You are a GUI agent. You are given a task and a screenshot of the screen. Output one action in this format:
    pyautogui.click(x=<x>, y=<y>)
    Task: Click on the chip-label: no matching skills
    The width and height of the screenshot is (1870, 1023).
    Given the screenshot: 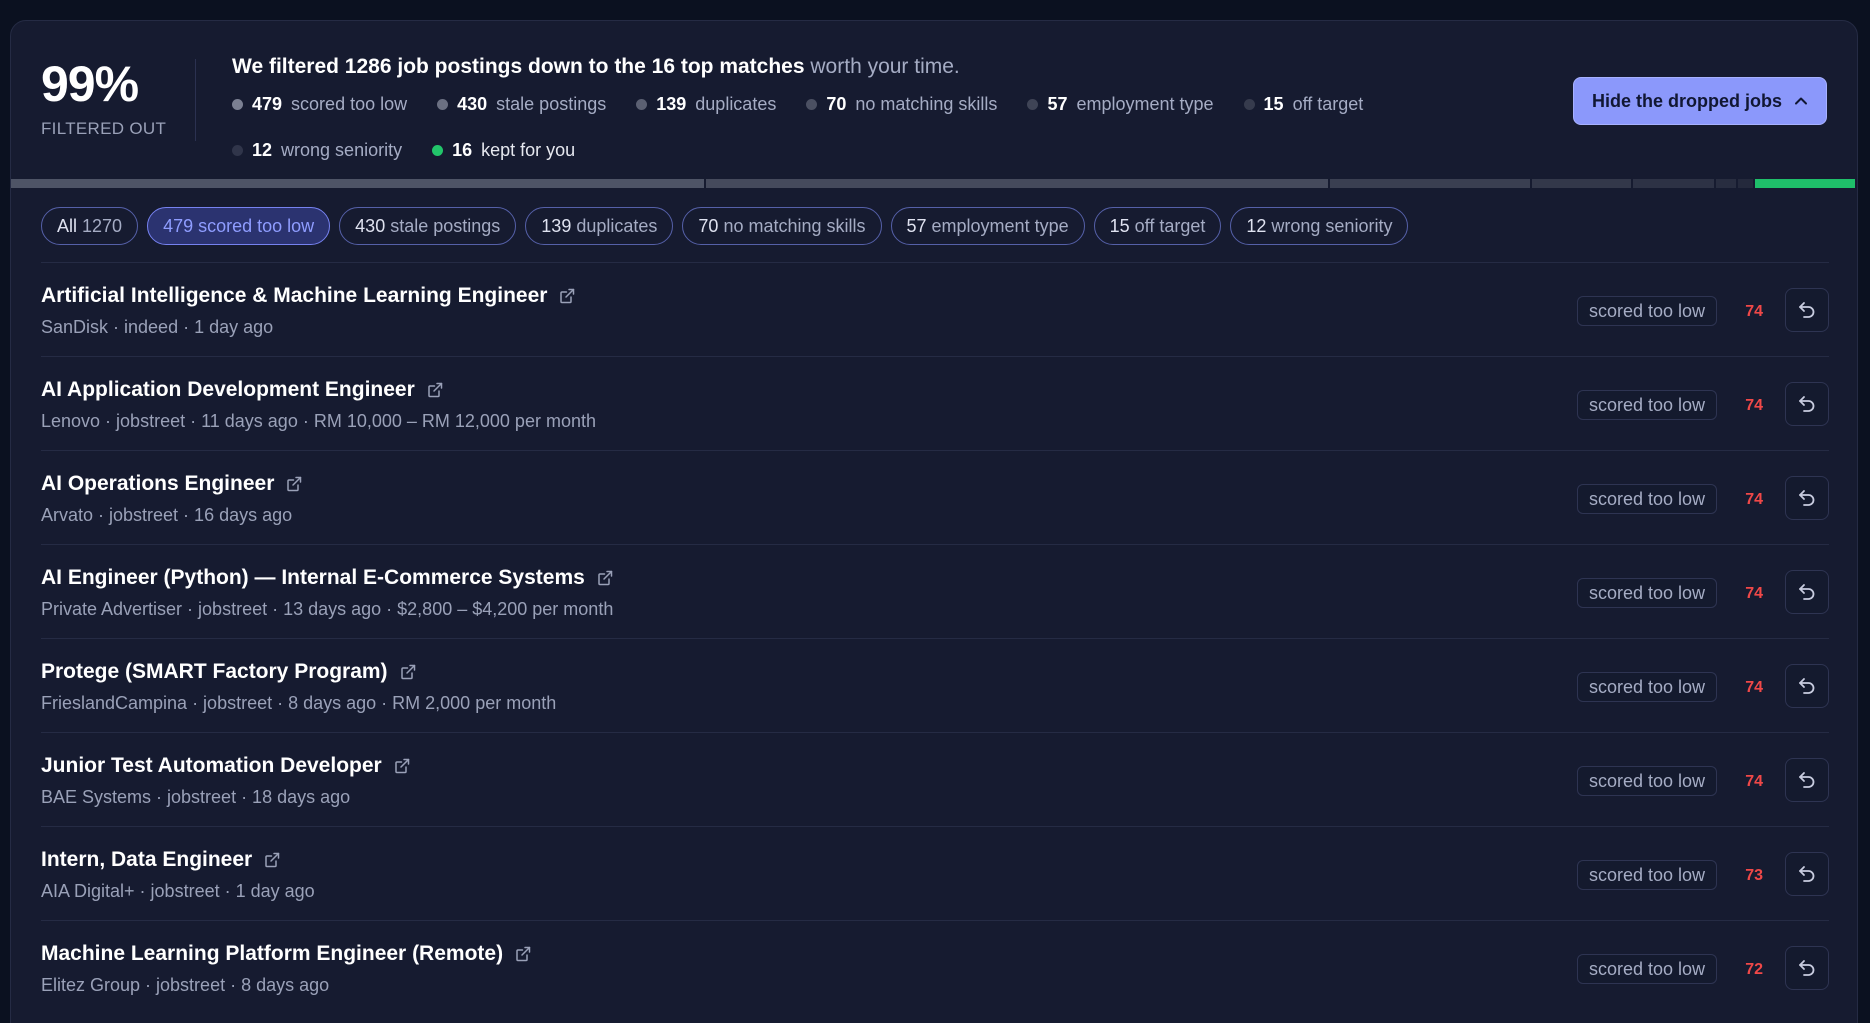 What is the action you would take?
    pyautogui.click(x=794, y=225)
    